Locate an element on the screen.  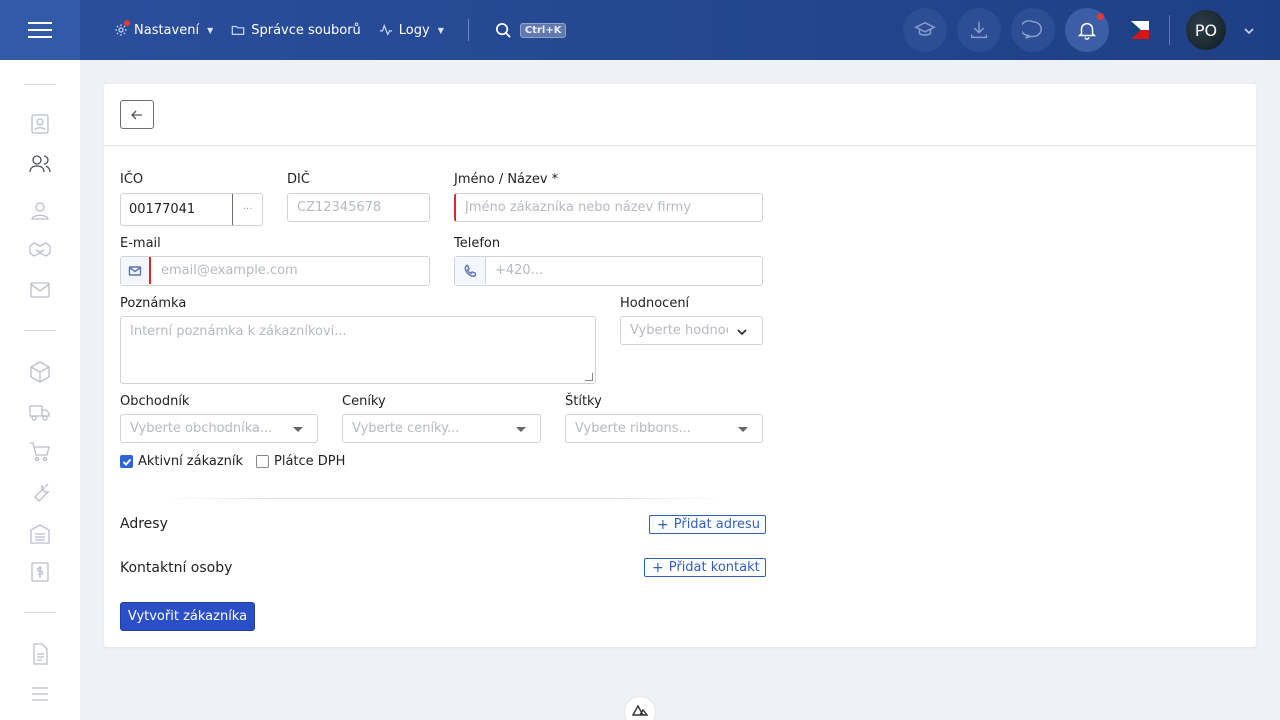
chat-button is located at coordinates (1033, 30).